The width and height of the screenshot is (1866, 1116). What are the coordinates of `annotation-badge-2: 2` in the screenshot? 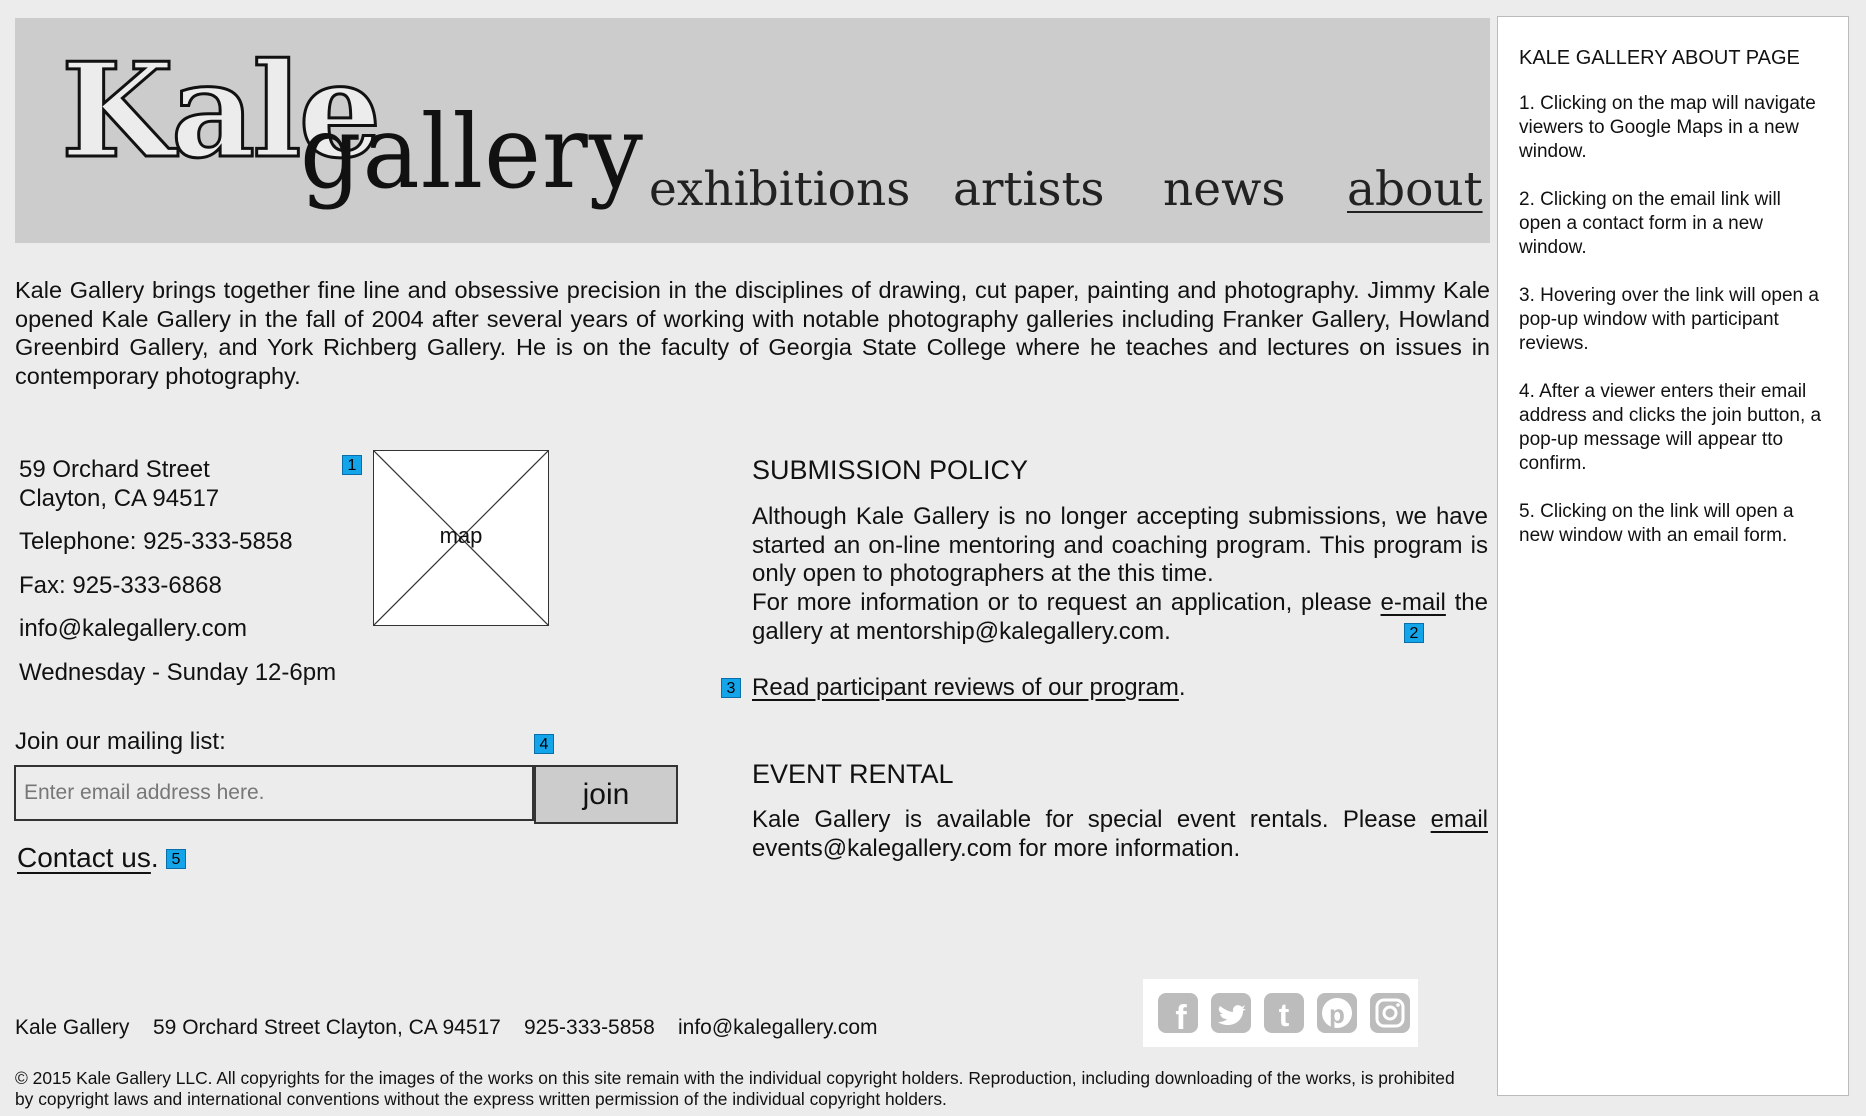 It's located at (1414, 633).